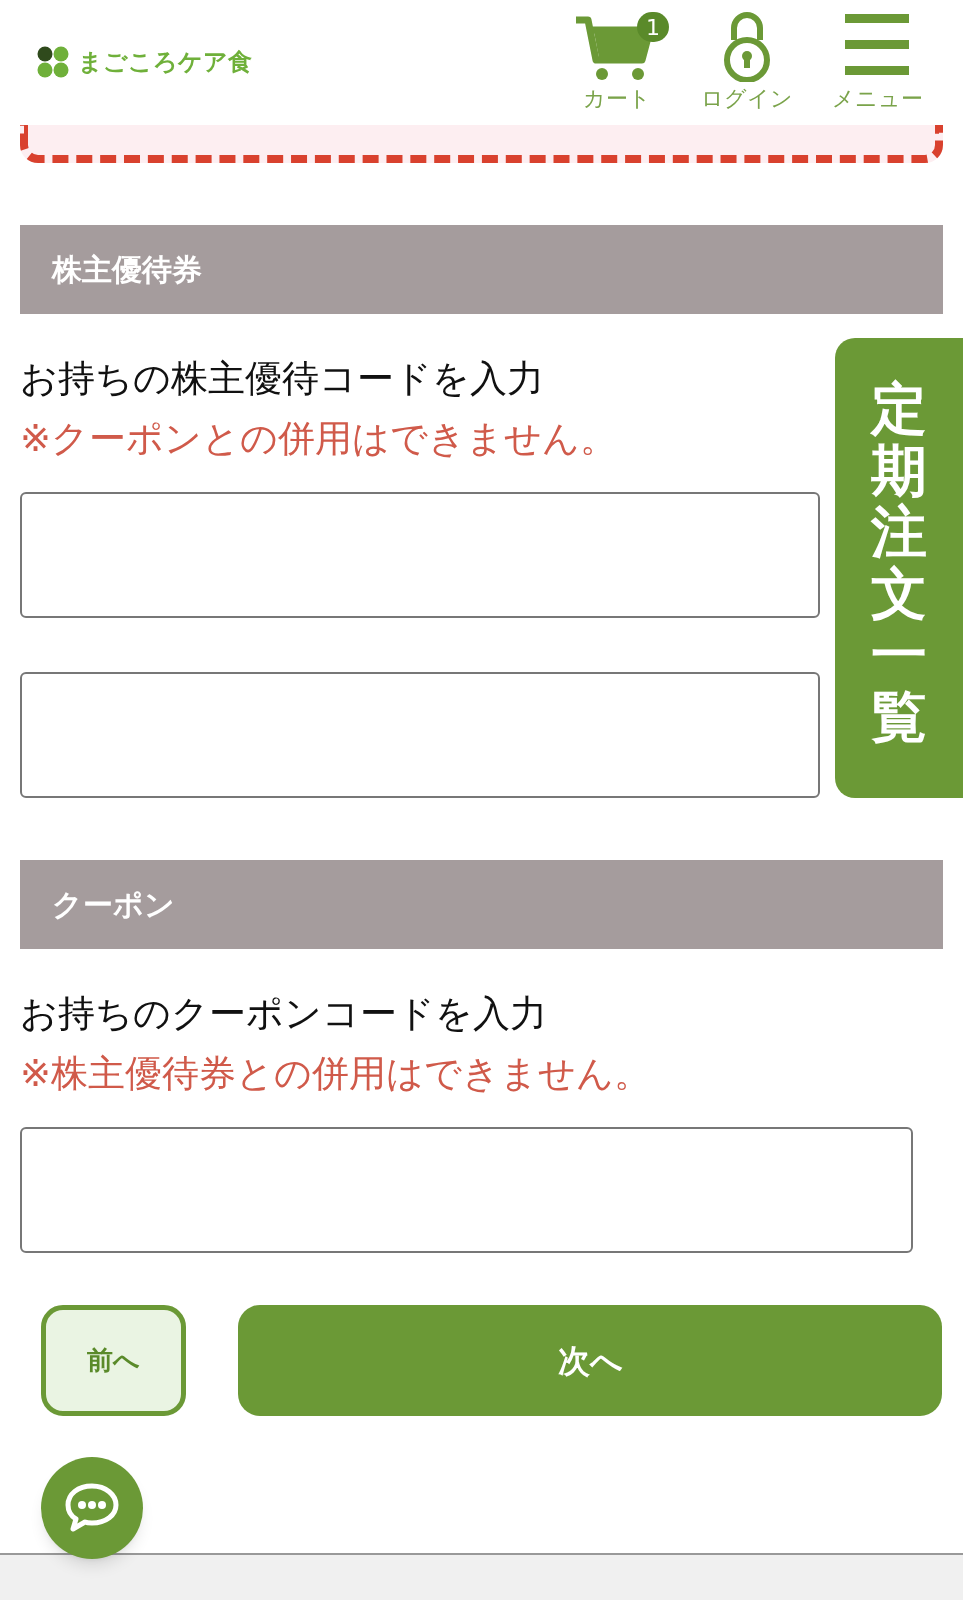 The image size is (963, 1600). Describe the element at coordinates (653, 27) in the screenshot. I see `badge: 1` at that location.